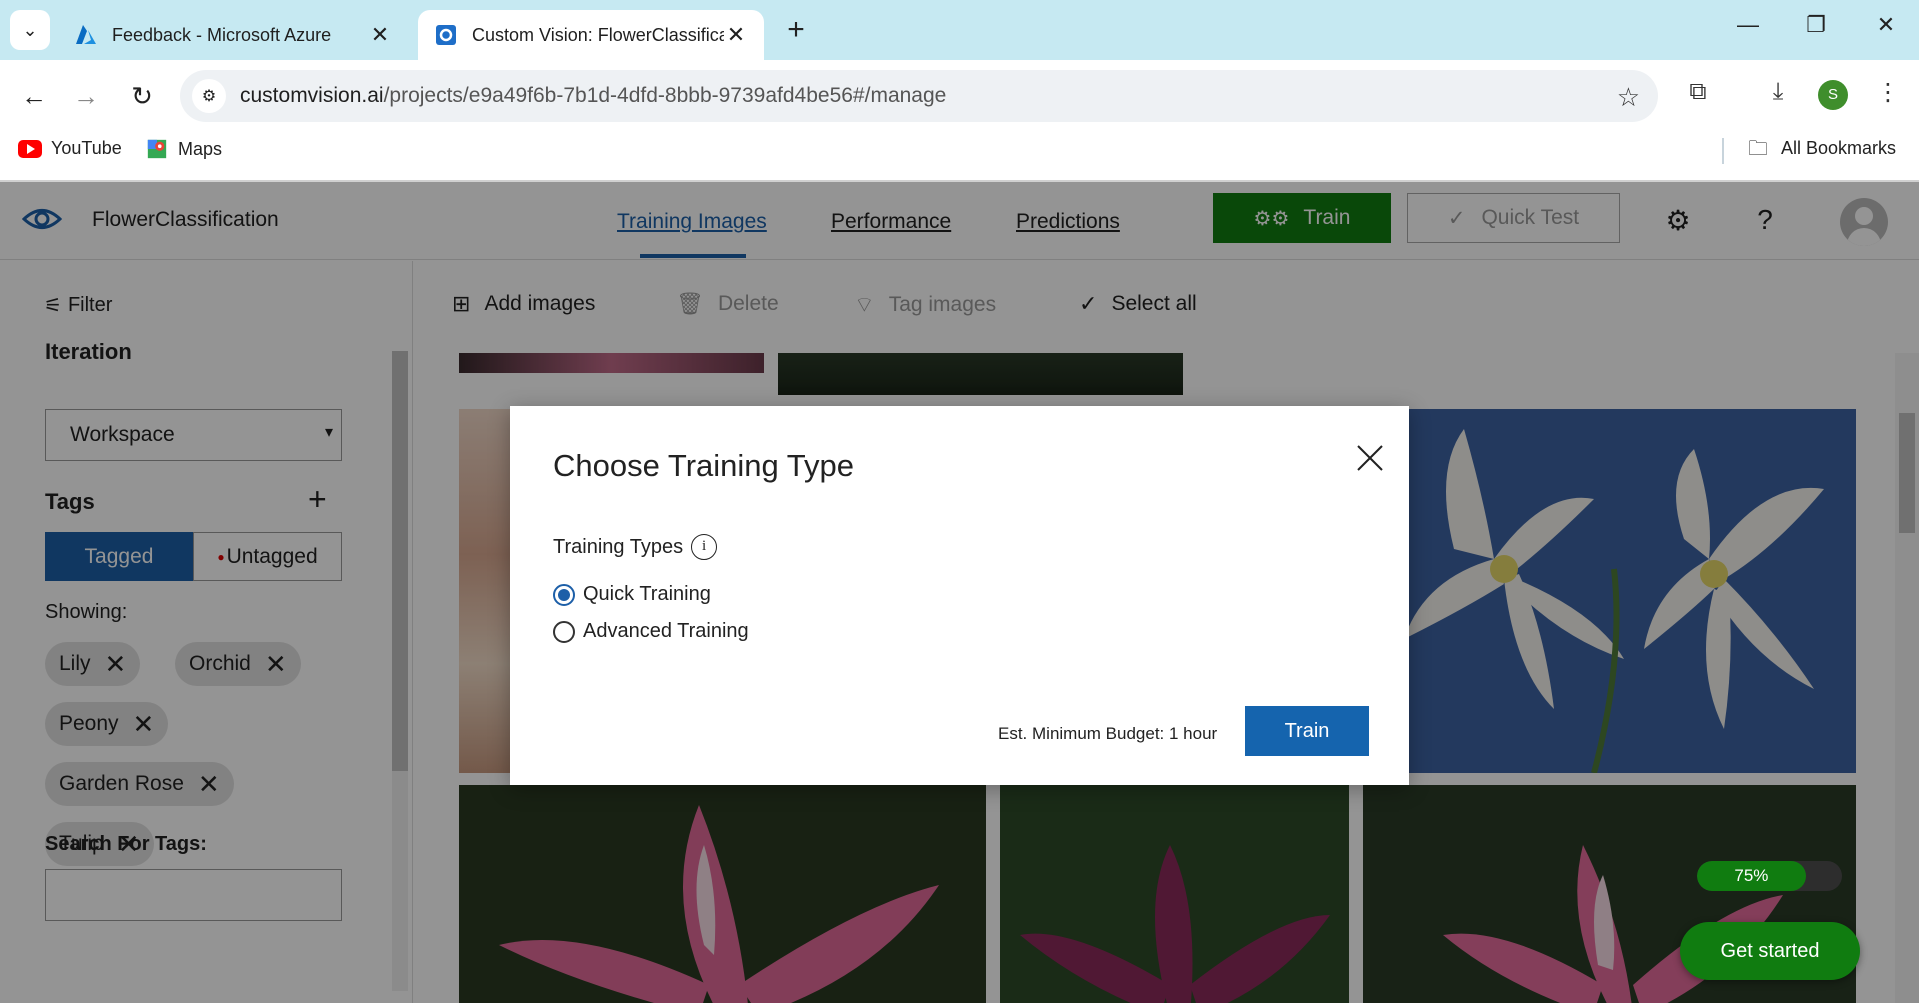 The height and width of the screenshot is (1003, 1919). Describe the element at coordinates (704, 547) in the screenshot. I see `info-icon: i` at that location.